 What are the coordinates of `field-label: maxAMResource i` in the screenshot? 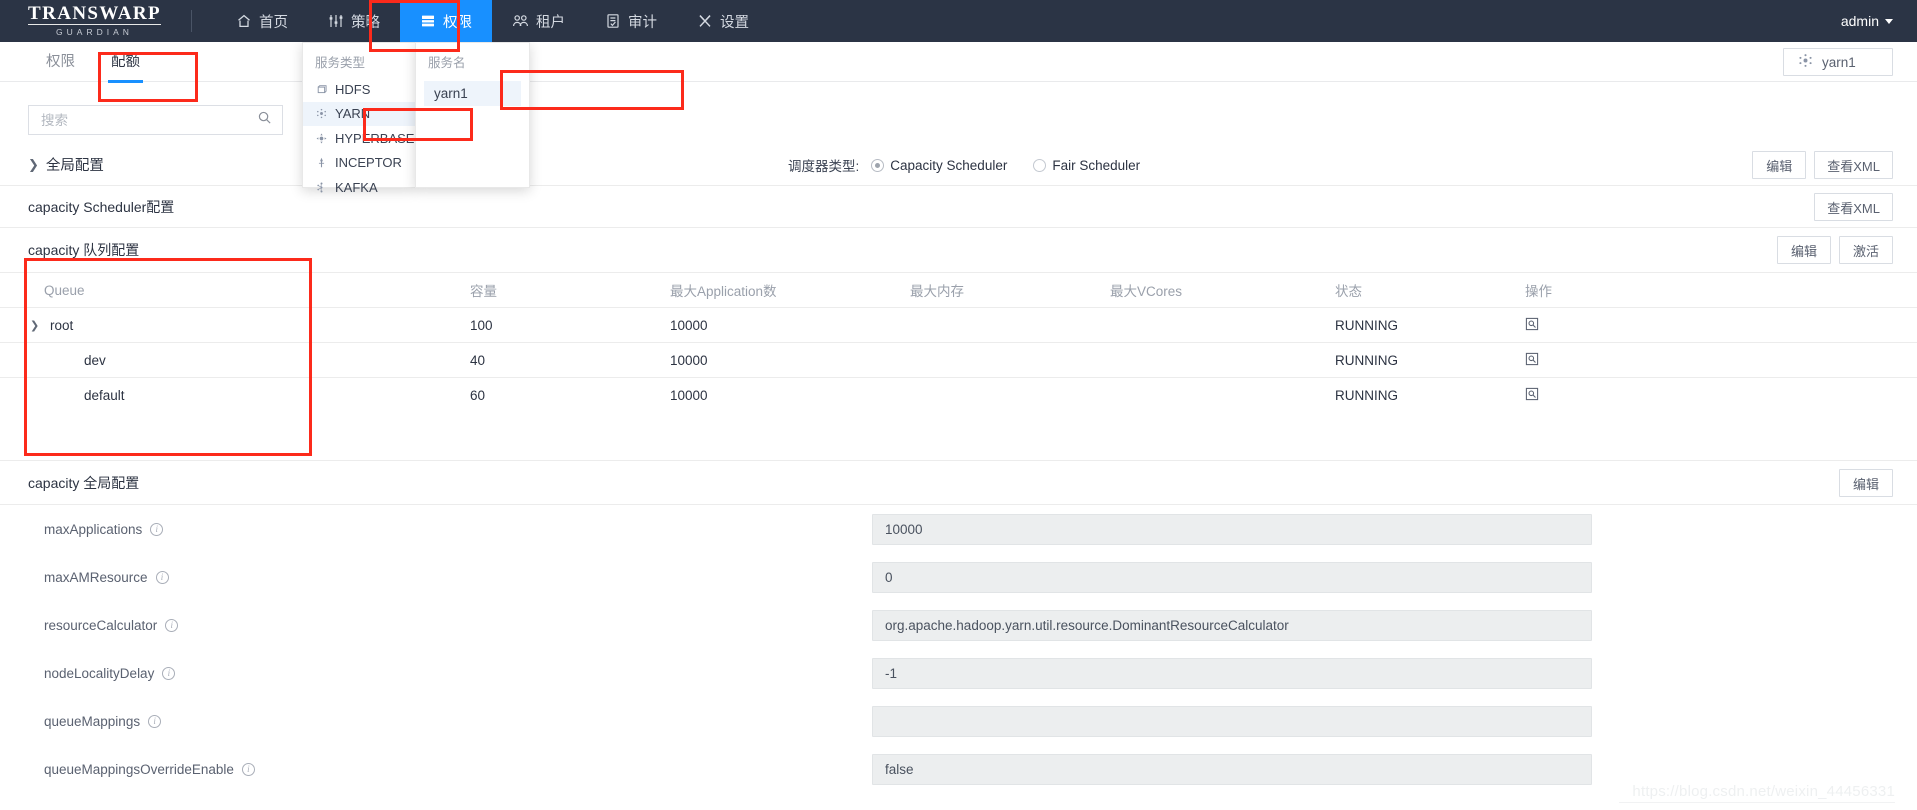 It's located at (436, 577).